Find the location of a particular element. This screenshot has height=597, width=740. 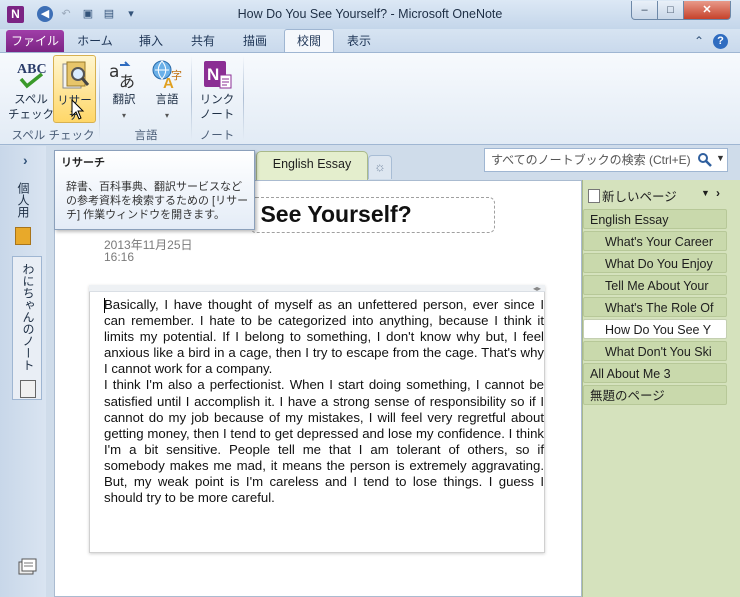

svg-text: あ is located at coordinates (127, 81).